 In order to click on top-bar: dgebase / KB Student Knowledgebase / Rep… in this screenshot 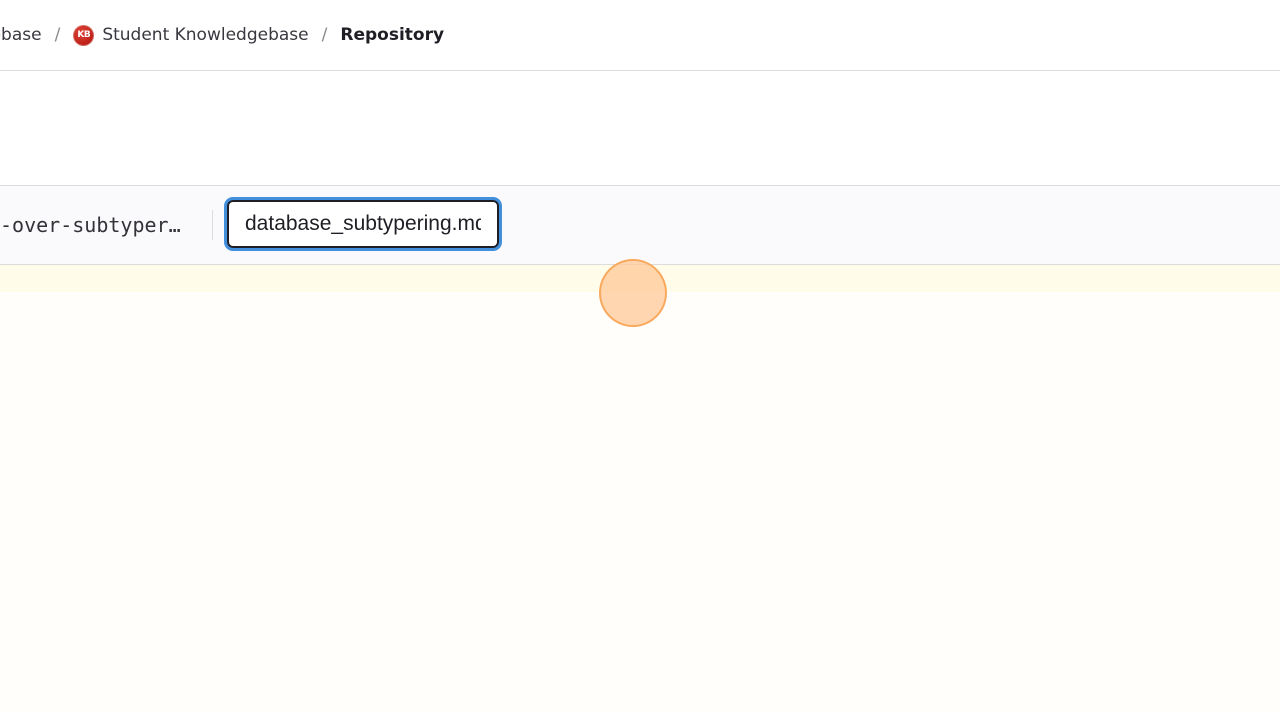, I will do `click(640, 35)`.